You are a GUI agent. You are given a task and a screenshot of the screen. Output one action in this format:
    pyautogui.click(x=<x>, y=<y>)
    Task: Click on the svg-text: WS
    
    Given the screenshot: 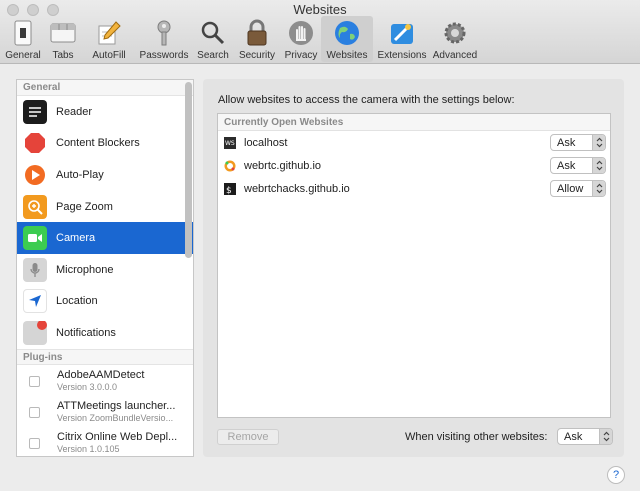 What is the action you would take?
    pyautogui.click(x=230, y=143)
    